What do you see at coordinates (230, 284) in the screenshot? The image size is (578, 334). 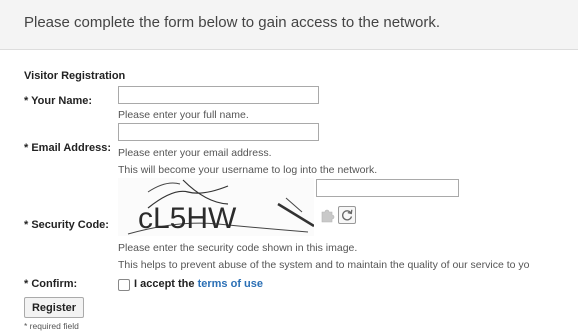 I see `terms-of-use-link: terms of use` at bounding box center [230, 284].